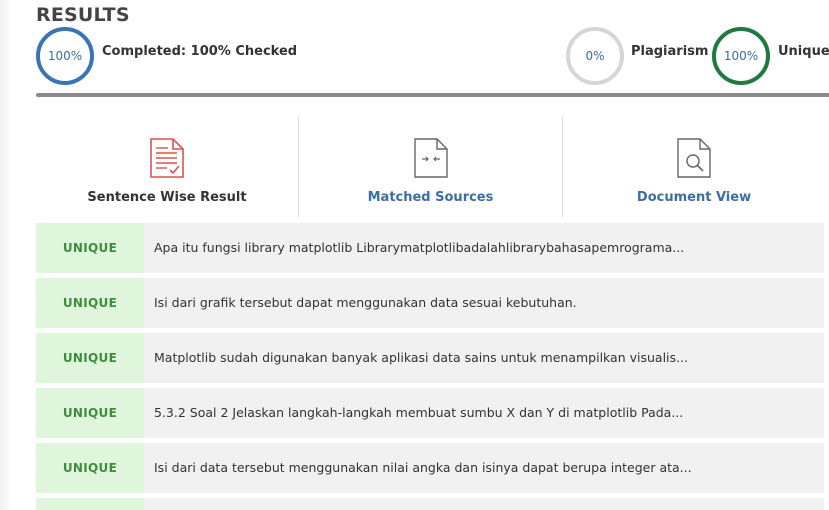  What do you see at coordinates (432, 95) in the screenshot?
I see `progress-divider` at bounding box center [432, 95].